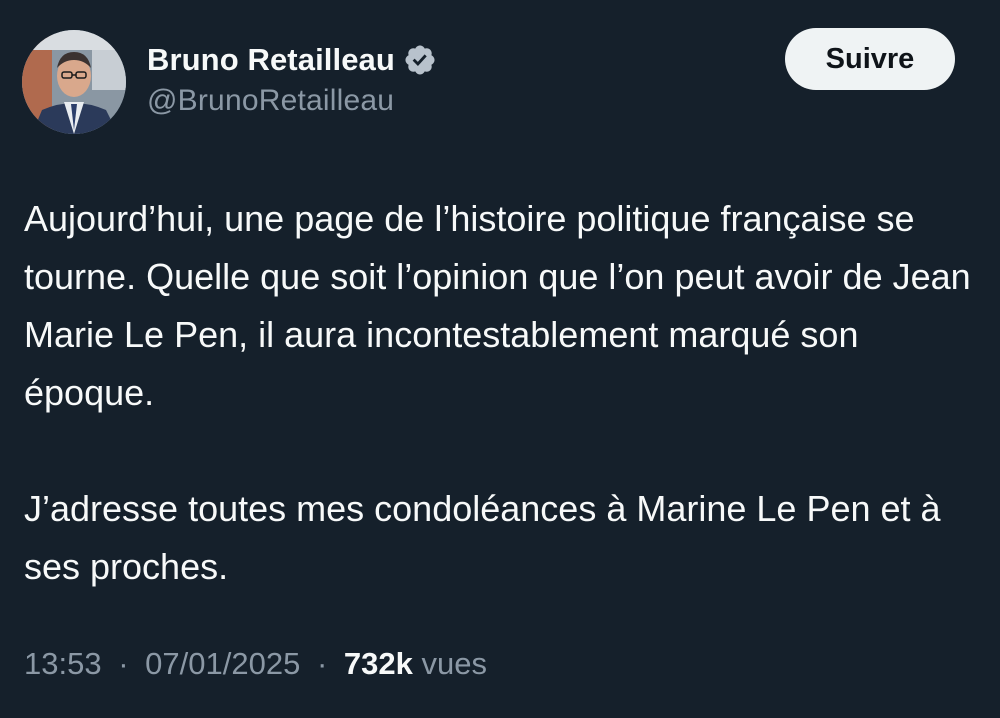 The image size is (1000, 718). Describe the element at coordinates (222, 663) in the screenshot. I see `tweet-date: 07/01/2025` at that location.